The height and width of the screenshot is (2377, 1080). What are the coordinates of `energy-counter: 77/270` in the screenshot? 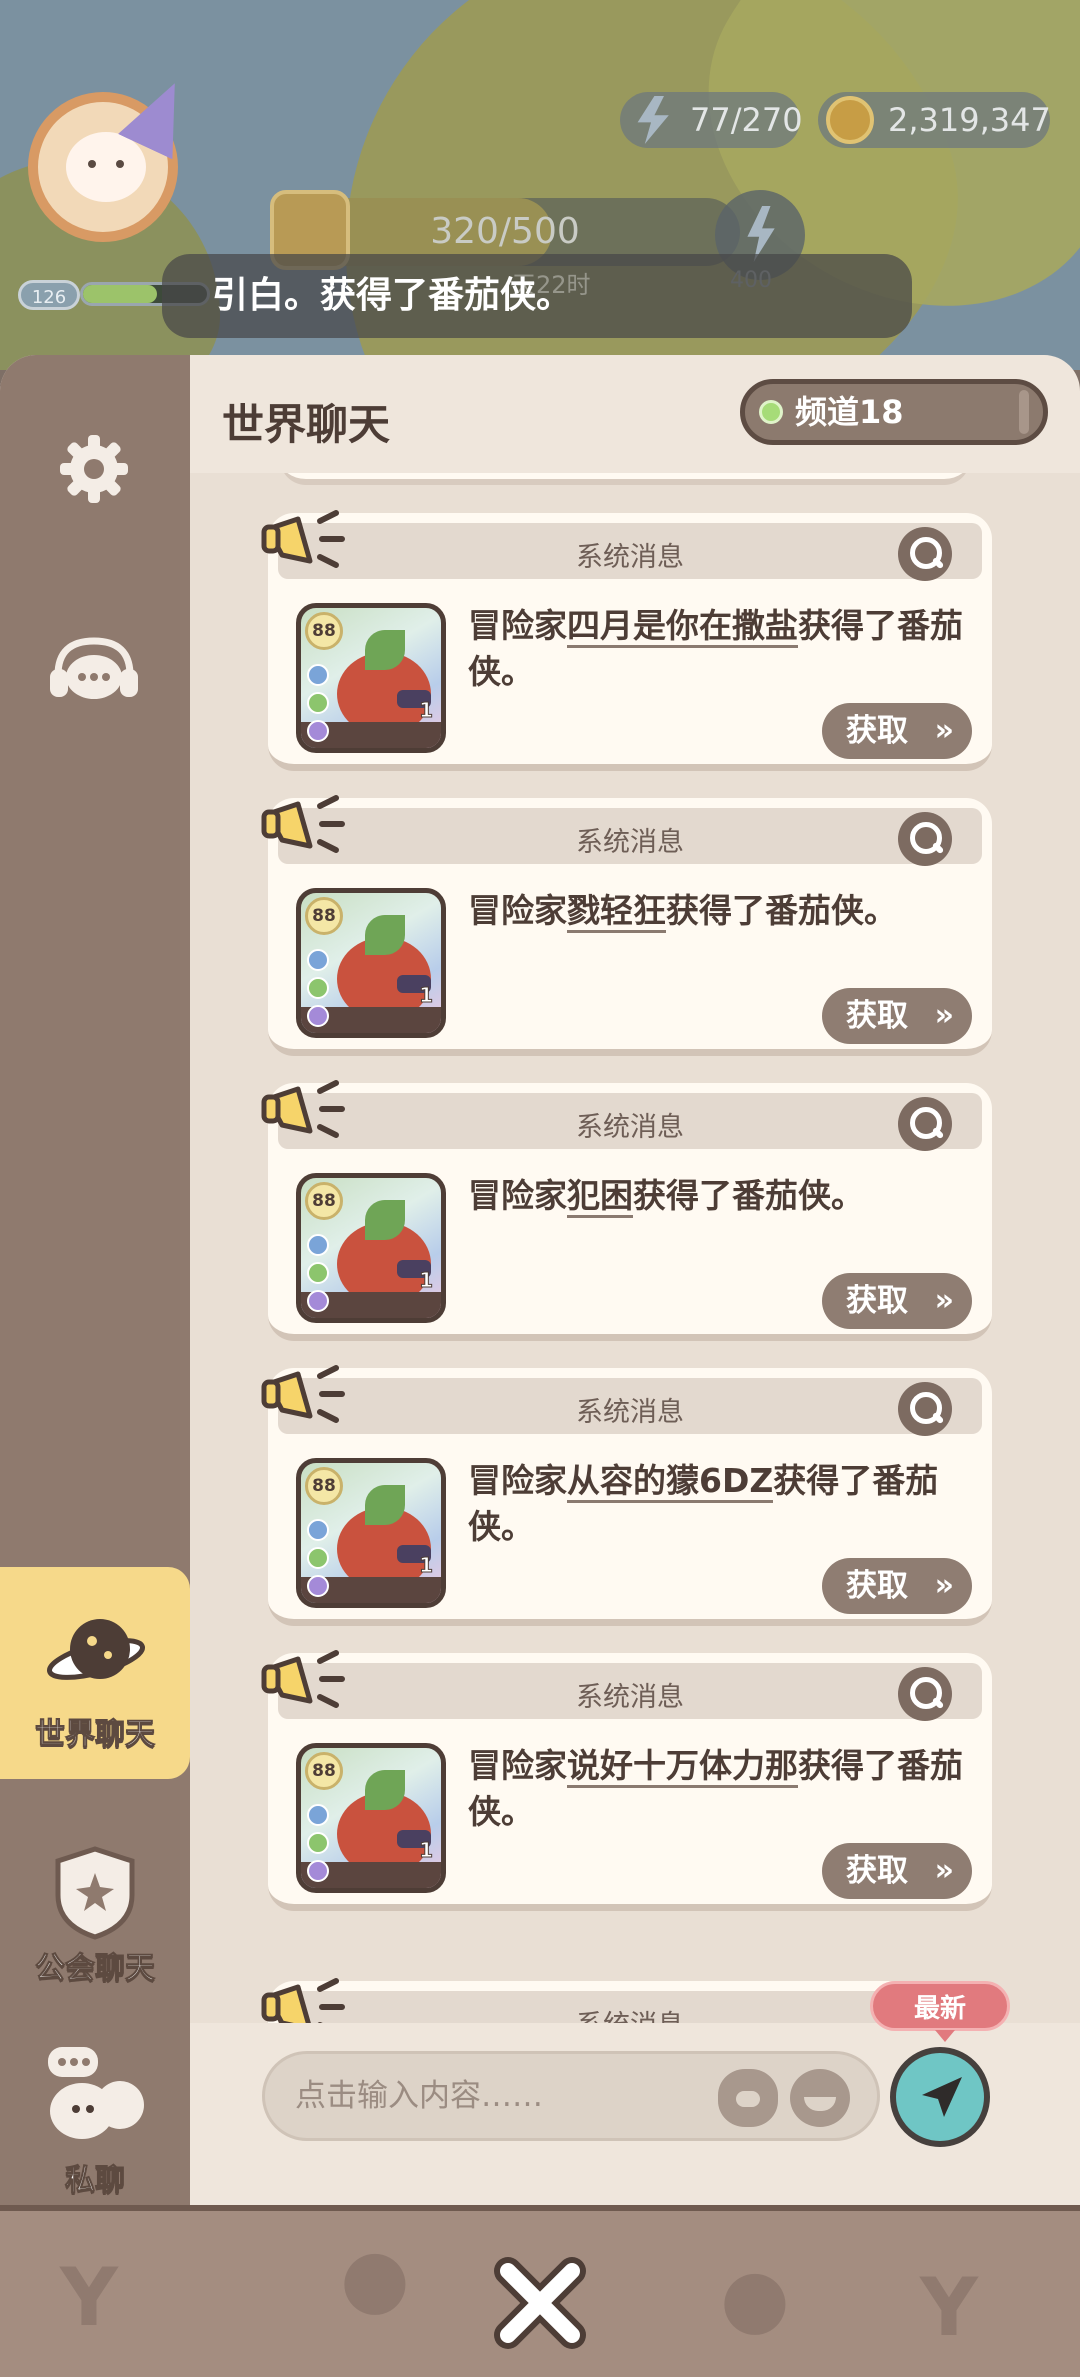 It's located at (711, 120).